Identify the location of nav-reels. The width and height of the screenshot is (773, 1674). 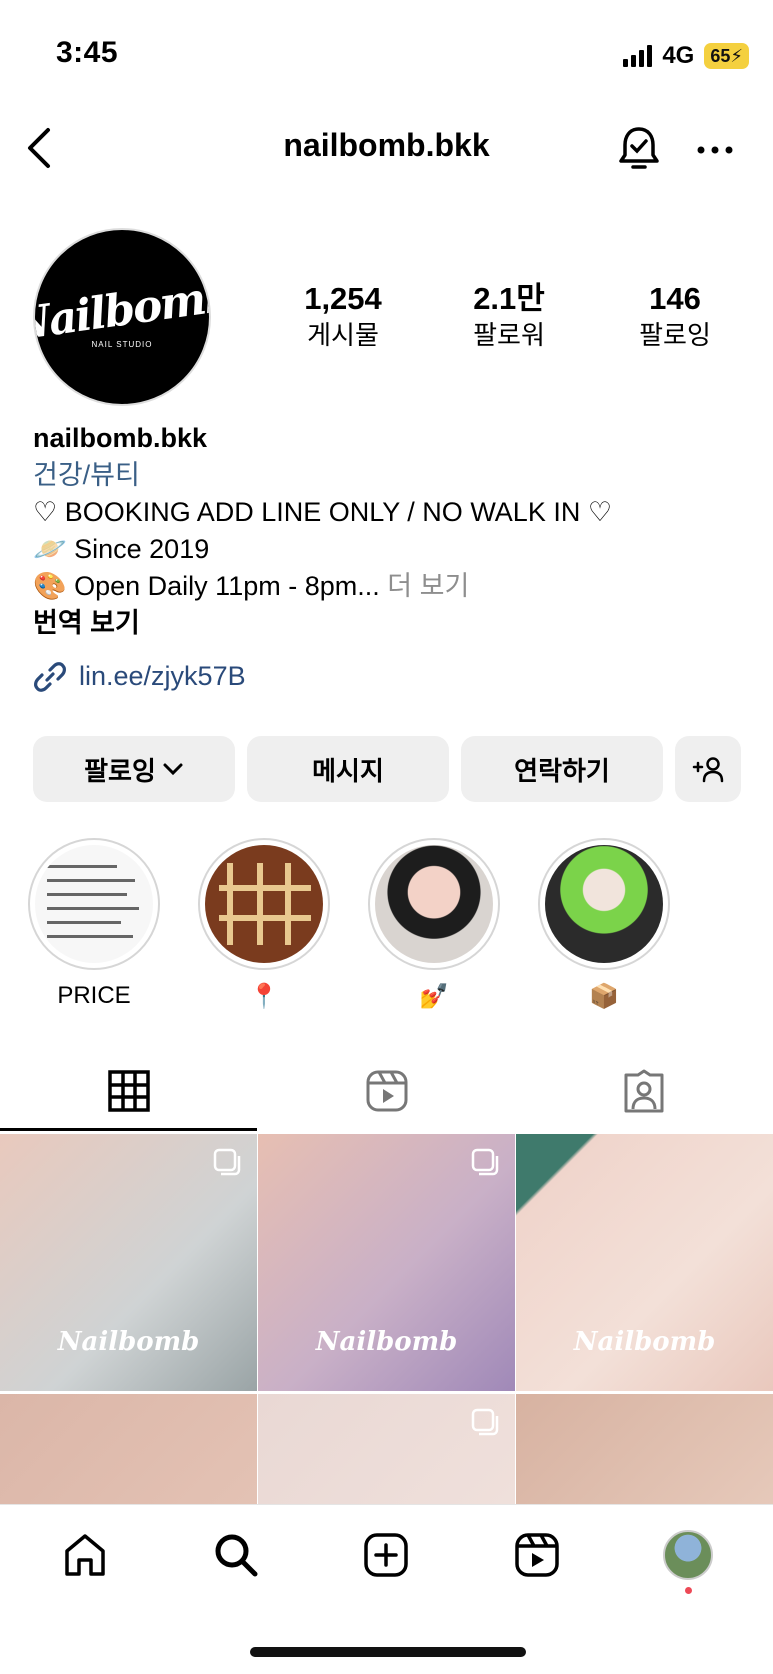
(537, 1555).